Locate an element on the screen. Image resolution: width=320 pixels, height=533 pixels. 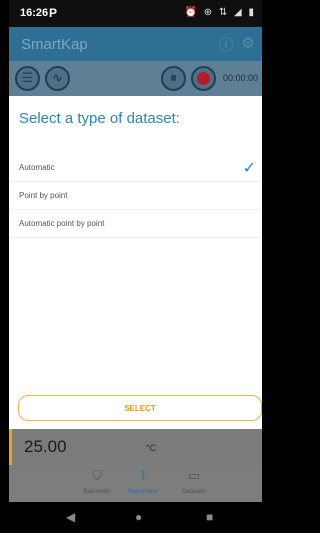
back-icon: ◀ is located at coordinates (70, 517).